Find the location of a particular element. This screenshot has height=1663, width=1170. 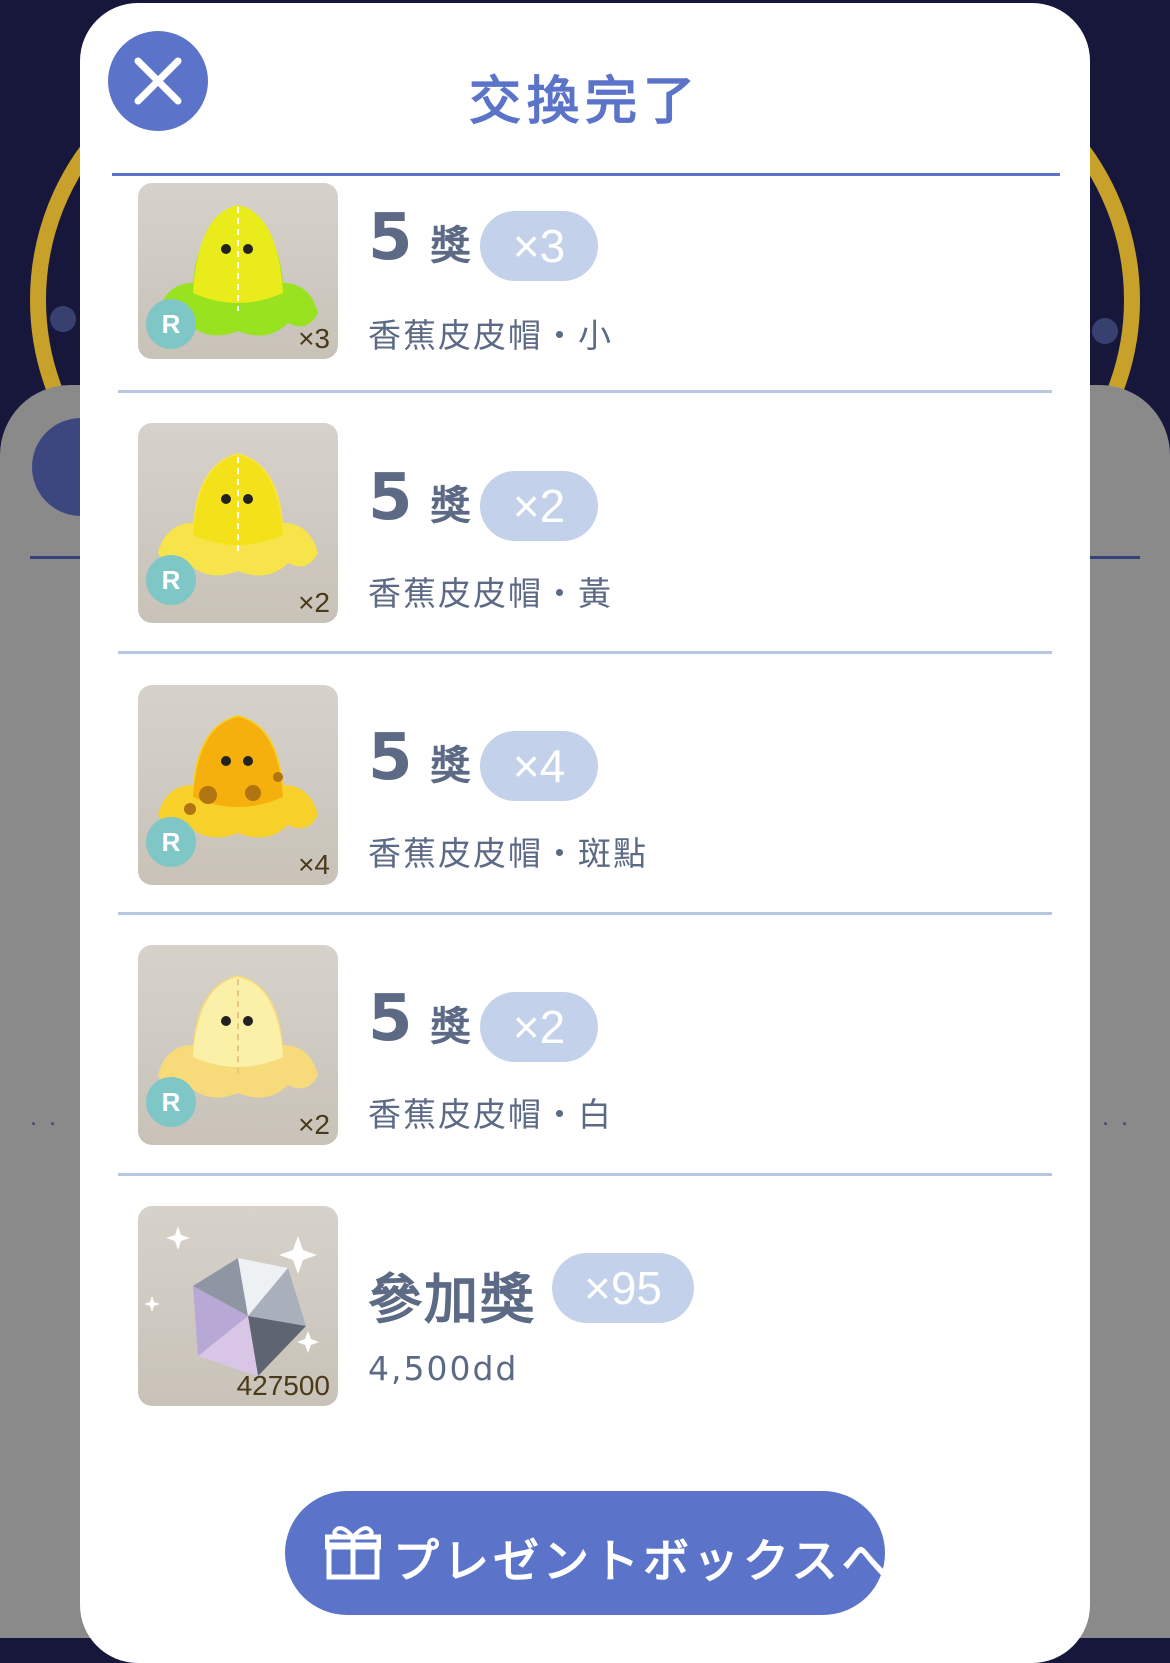

exchange-count-badge: ×4 is located at coordinates (539, 766).